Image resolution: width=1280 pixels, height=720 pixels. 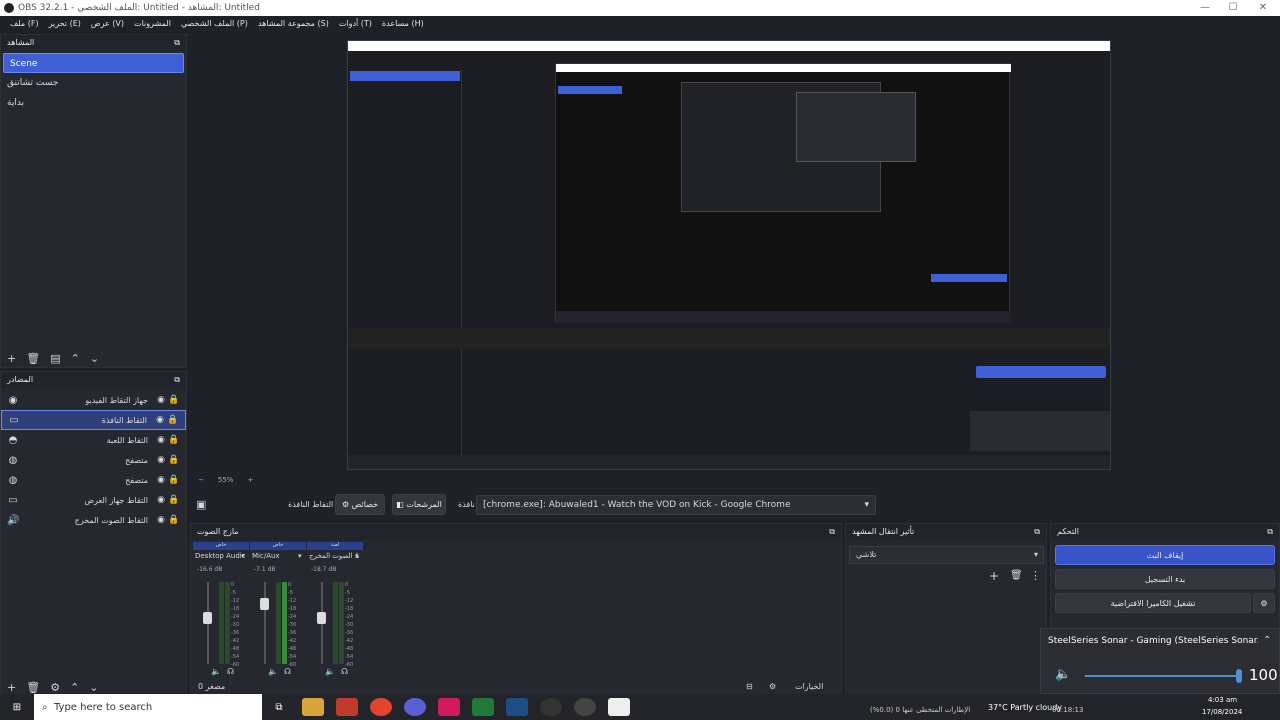 What do you see at coordinates (93, 440) in the screenshot?
I see `source-item: ◓ التقاط اللعبة ◉ 🔒` at bounding box center [93, 440].